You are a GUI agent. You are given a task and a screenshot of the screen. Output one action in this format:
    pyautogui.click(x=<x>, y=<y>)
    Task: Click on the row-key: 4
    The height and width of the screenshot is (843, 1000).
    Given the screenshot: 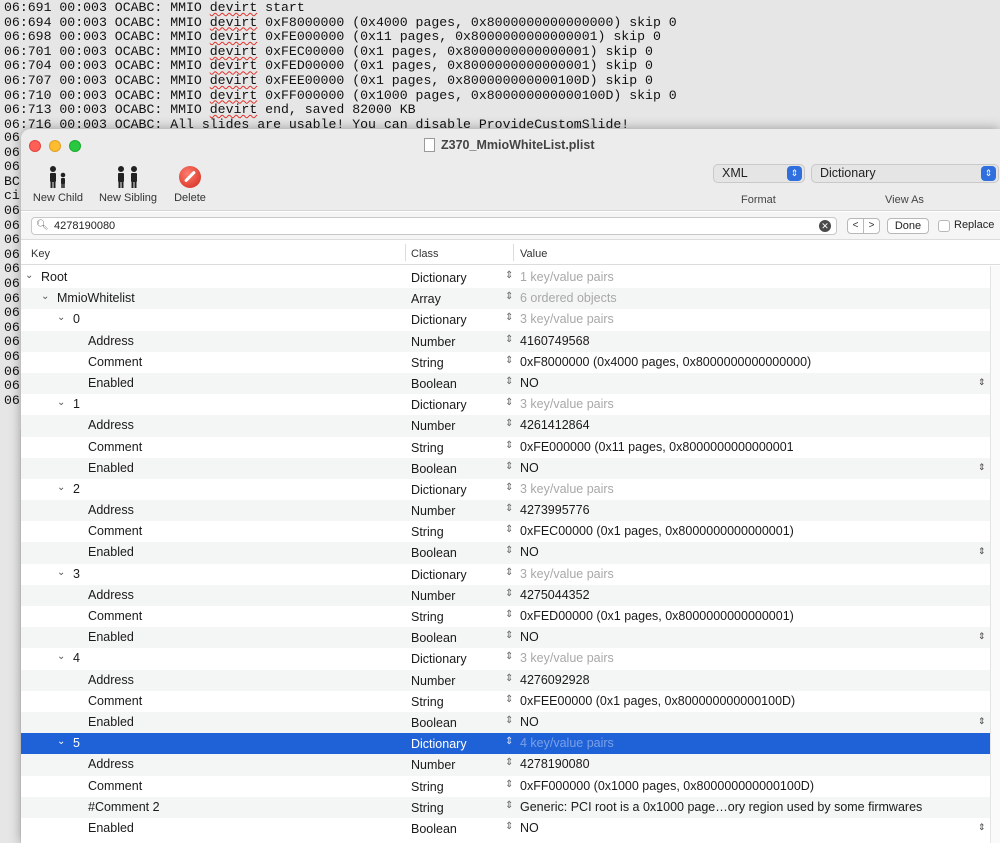 What is the action you would take?
    pyautogui.click(x=76, y=658)
    